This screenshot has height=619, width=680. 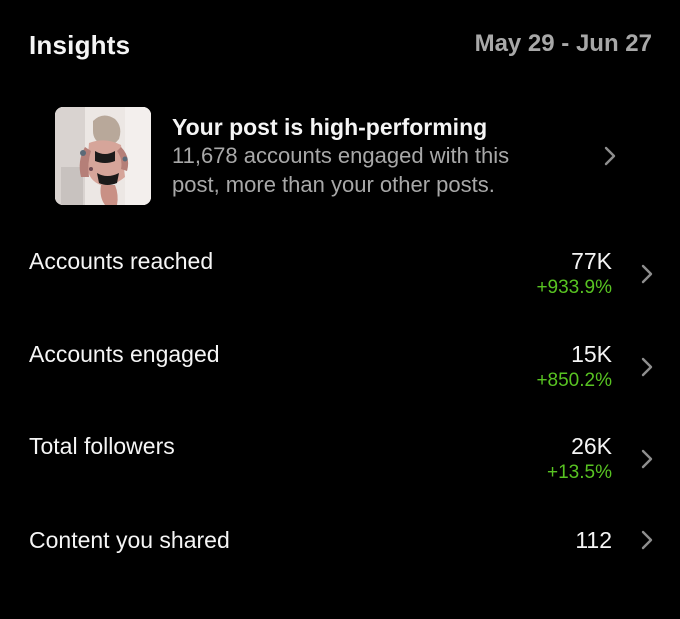 What do you see at coordinates (341, 462) in the screenshot?
I see `metric-row-total-followers: Total followers 26K +13.5%` at bounding box center [341, 462].